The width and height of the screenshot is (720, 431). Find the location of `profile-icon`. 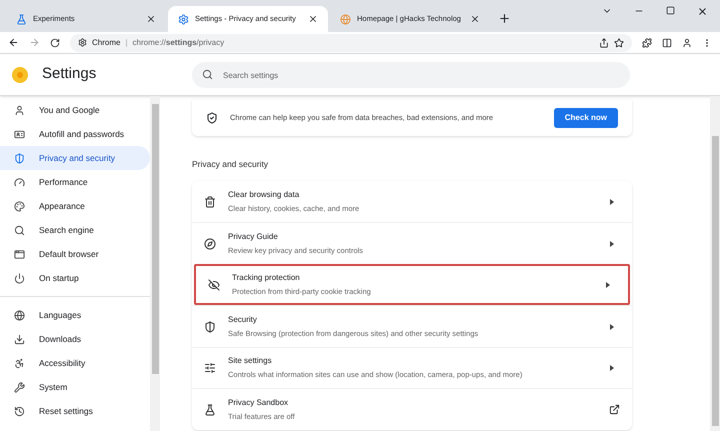

profile-icon is located at coordinates (687, 43).